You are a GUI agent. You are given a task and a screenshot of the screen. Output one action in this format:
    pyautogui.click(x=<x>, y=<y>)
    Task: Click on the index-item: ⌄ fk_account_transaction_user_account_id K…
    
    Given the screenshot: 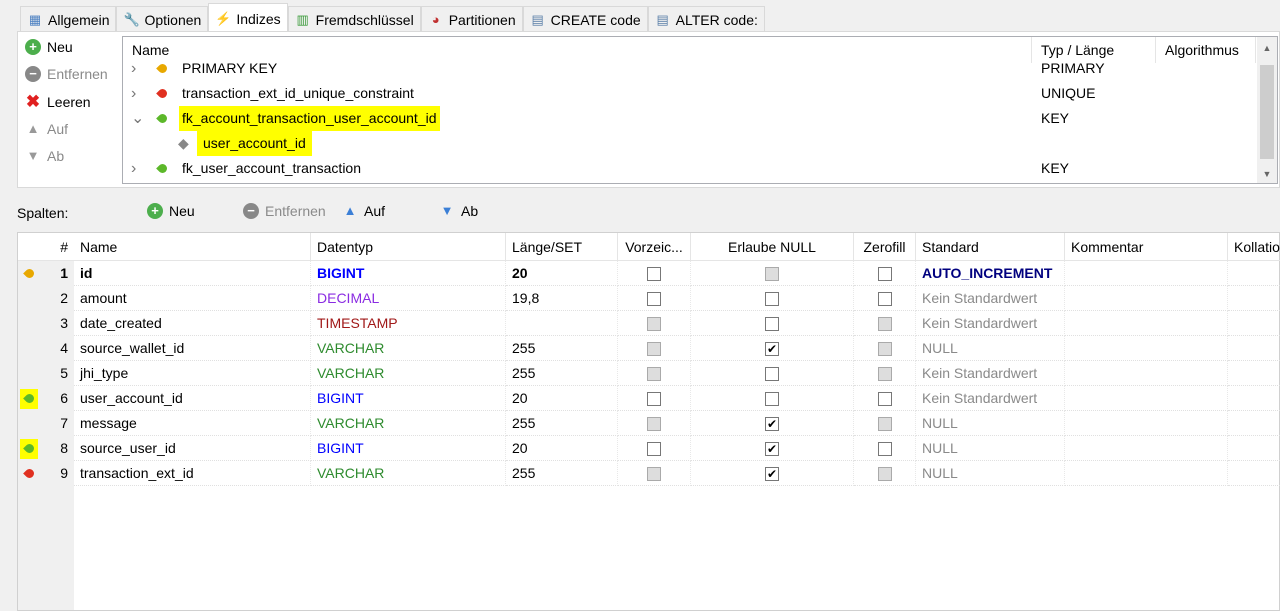 What is the action you would take?
    pyautogui.click(x=690, y=118)
    